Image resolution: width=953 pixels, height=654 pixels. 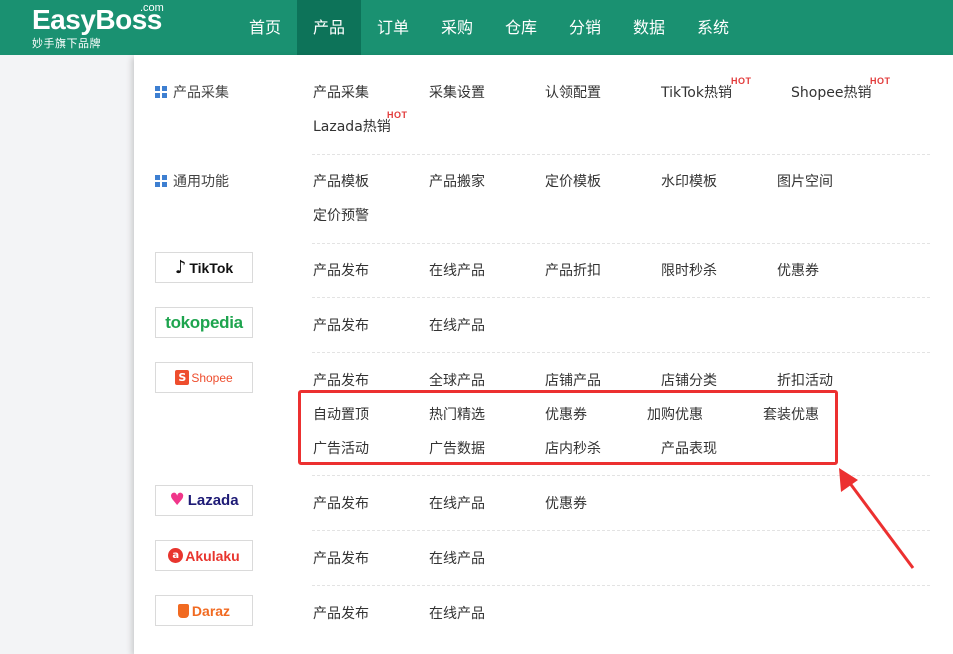 What do you see at coordinates (689, 181) in the screenshot?
I see `link-watermark-template: 水印模板` at bounding box center [689, 181].